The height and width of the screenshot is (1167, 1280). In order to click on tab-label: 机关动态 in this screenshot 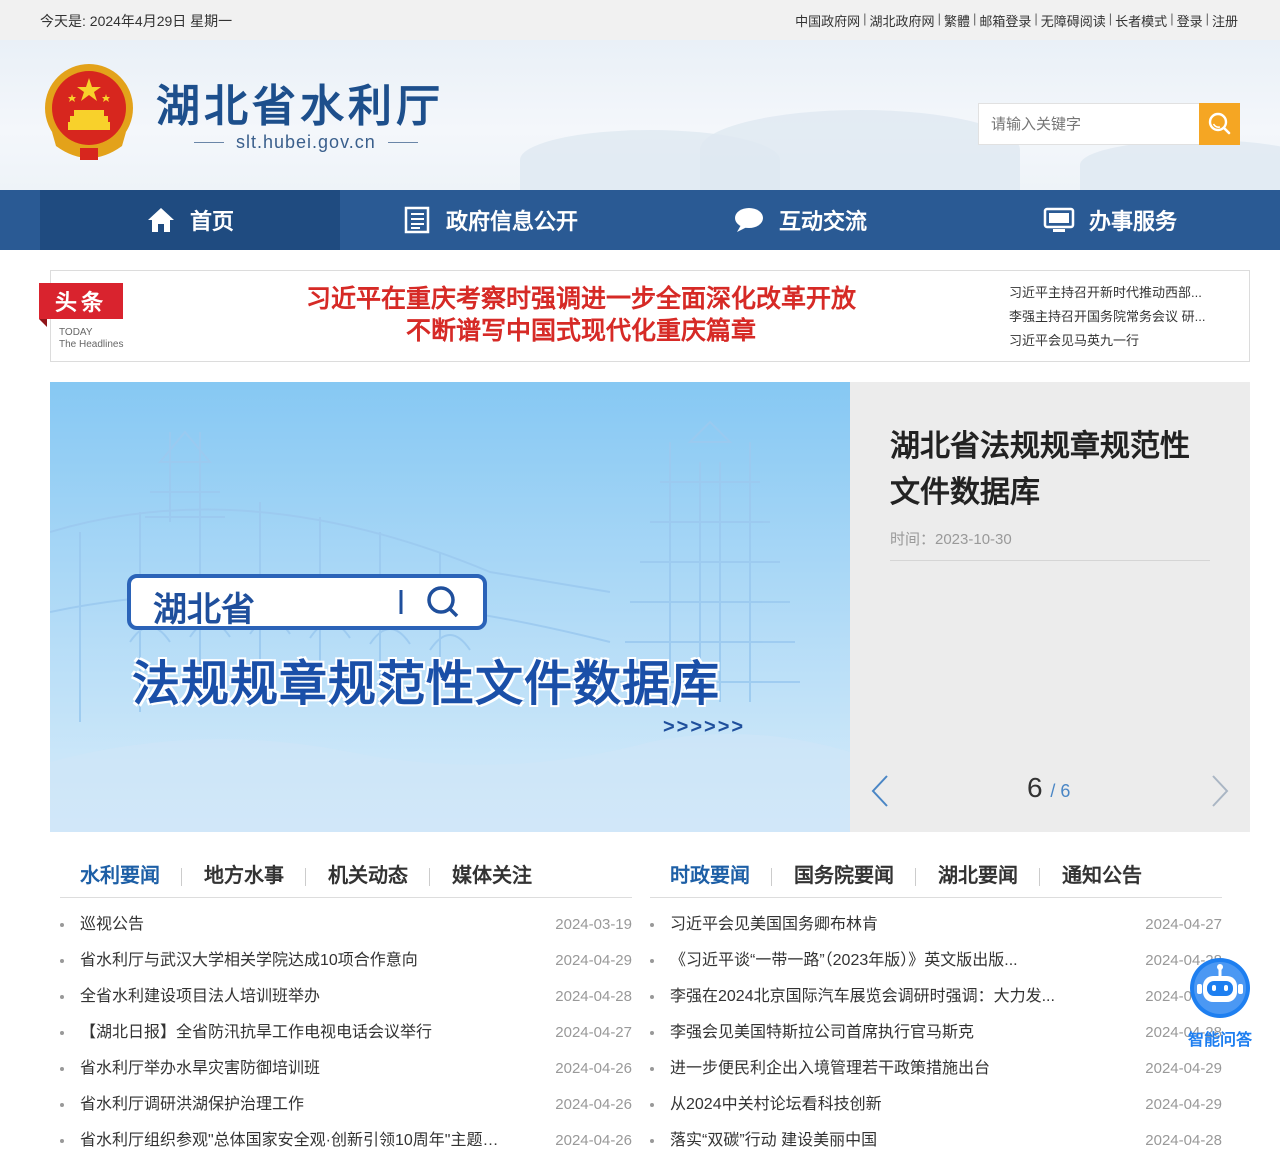, I will do `click(368, 876)`.